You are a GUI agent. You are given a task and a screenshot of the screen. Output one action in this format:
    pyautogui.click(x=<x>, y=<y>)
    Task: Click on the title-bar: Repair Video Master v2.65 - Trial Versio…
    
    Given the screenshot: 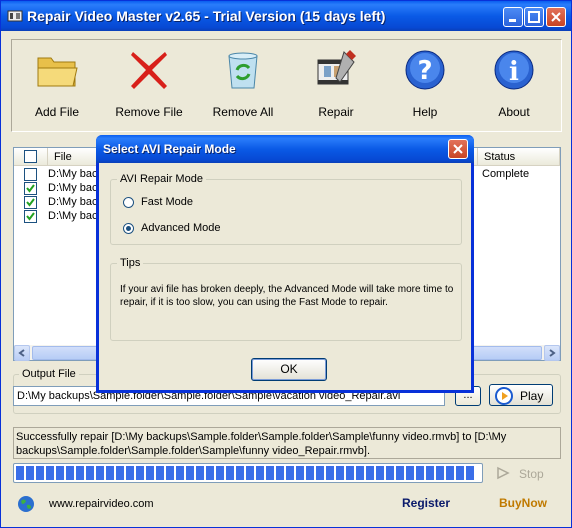 What is the action you would take?
    pyautogui.click(x=286, y=16)
    